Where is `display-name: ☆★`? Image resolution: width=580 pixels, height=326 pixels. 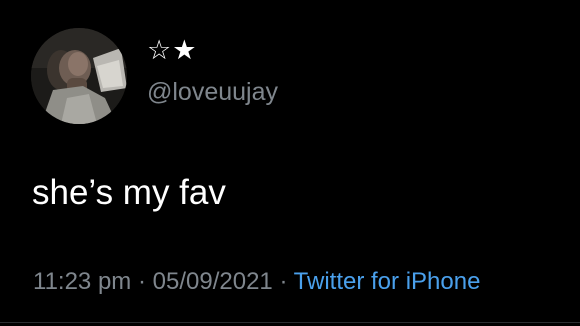
display-name: ☆★ is located at coordinates (172, 50).